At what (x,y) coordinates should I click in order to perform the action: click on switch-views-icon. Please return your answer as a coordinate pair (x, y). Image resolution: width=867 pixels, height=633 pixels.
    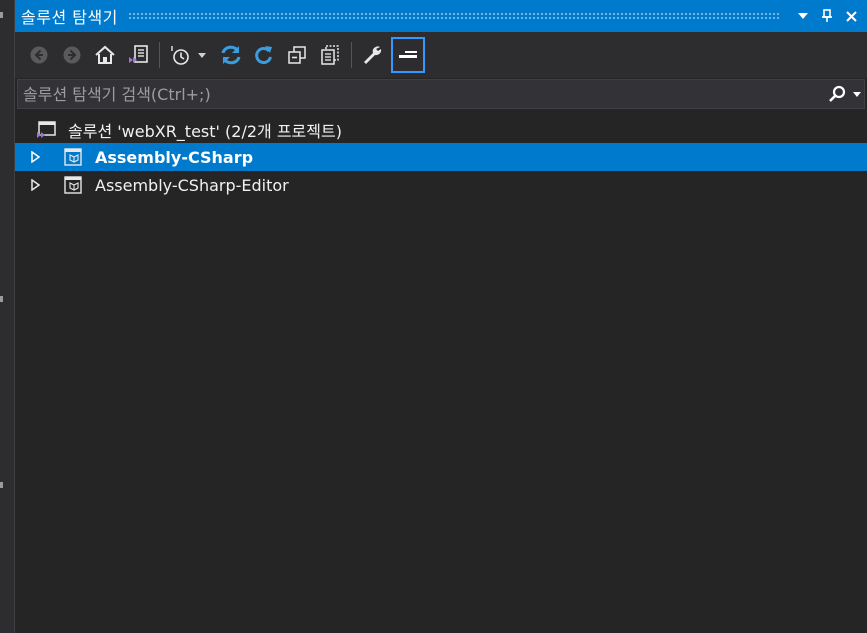
    Looking at the image, I should click on (138, 54).